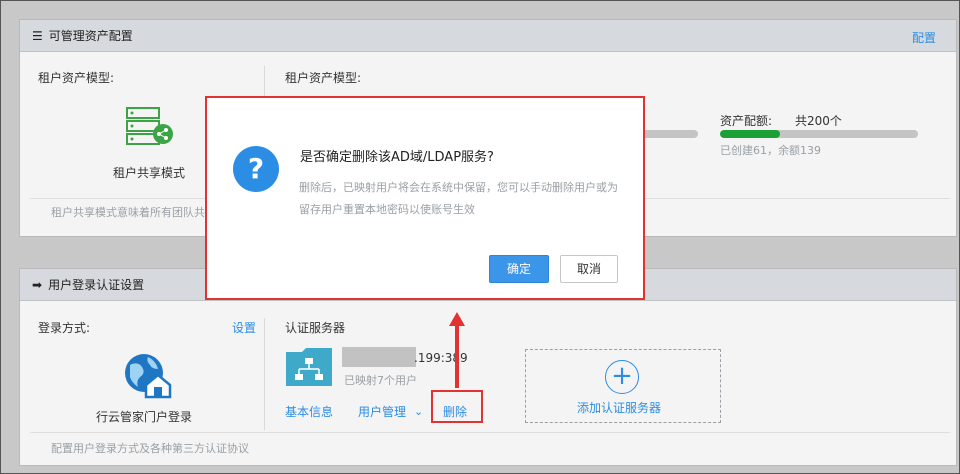 The height and width of the screenshot is (474, 960). I want to click on annotation-arrow-shaft, so click(457, 356).